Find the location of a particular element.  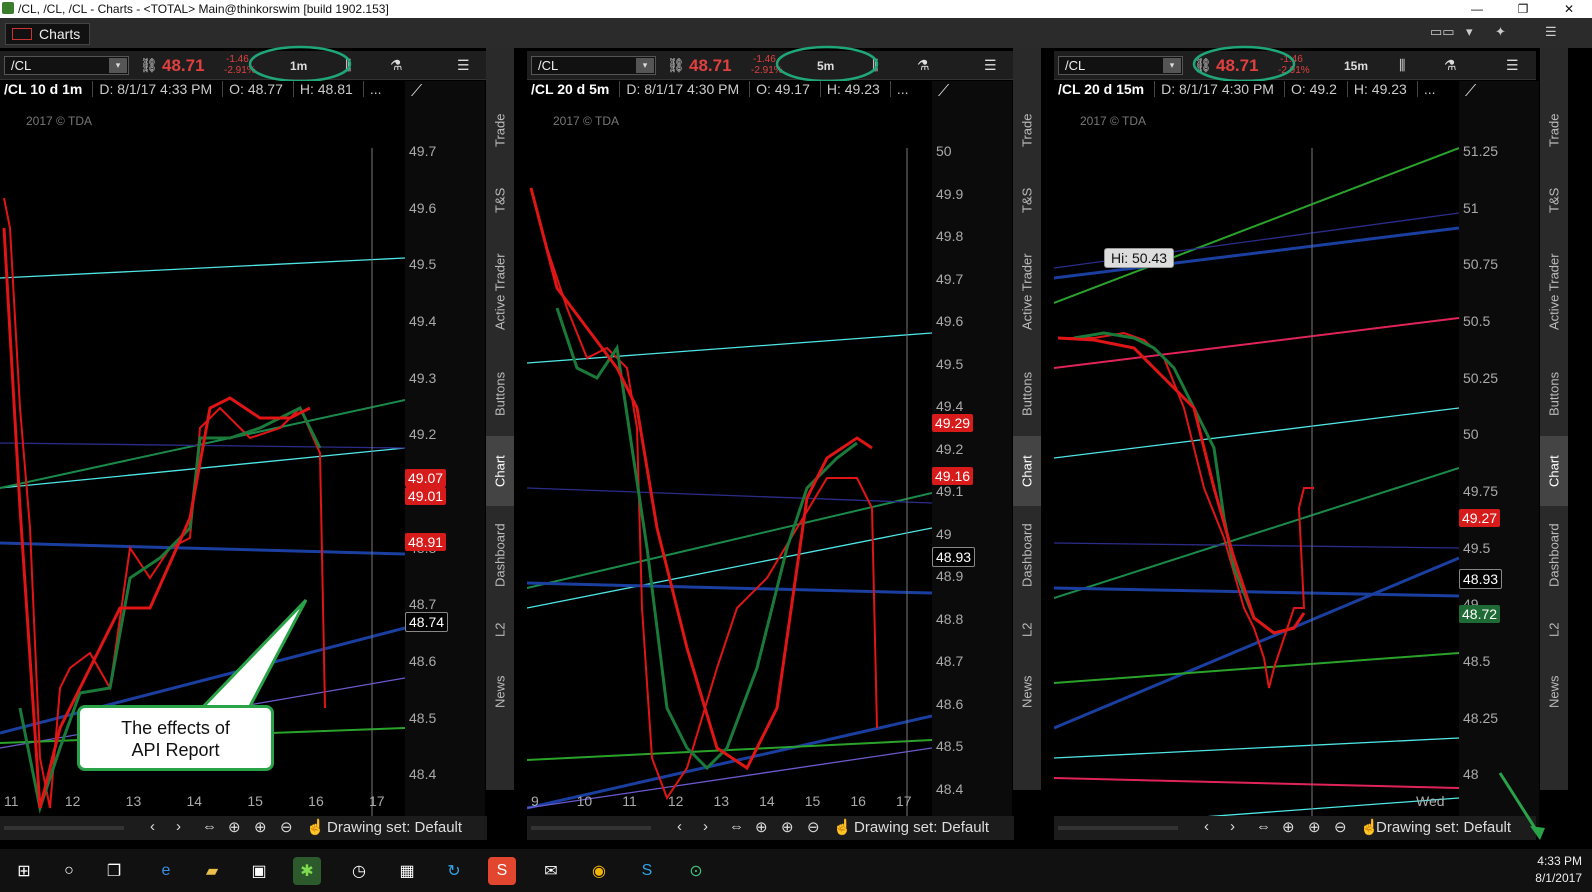

callout-line1: The effects of is located at coordinates (175, 728).